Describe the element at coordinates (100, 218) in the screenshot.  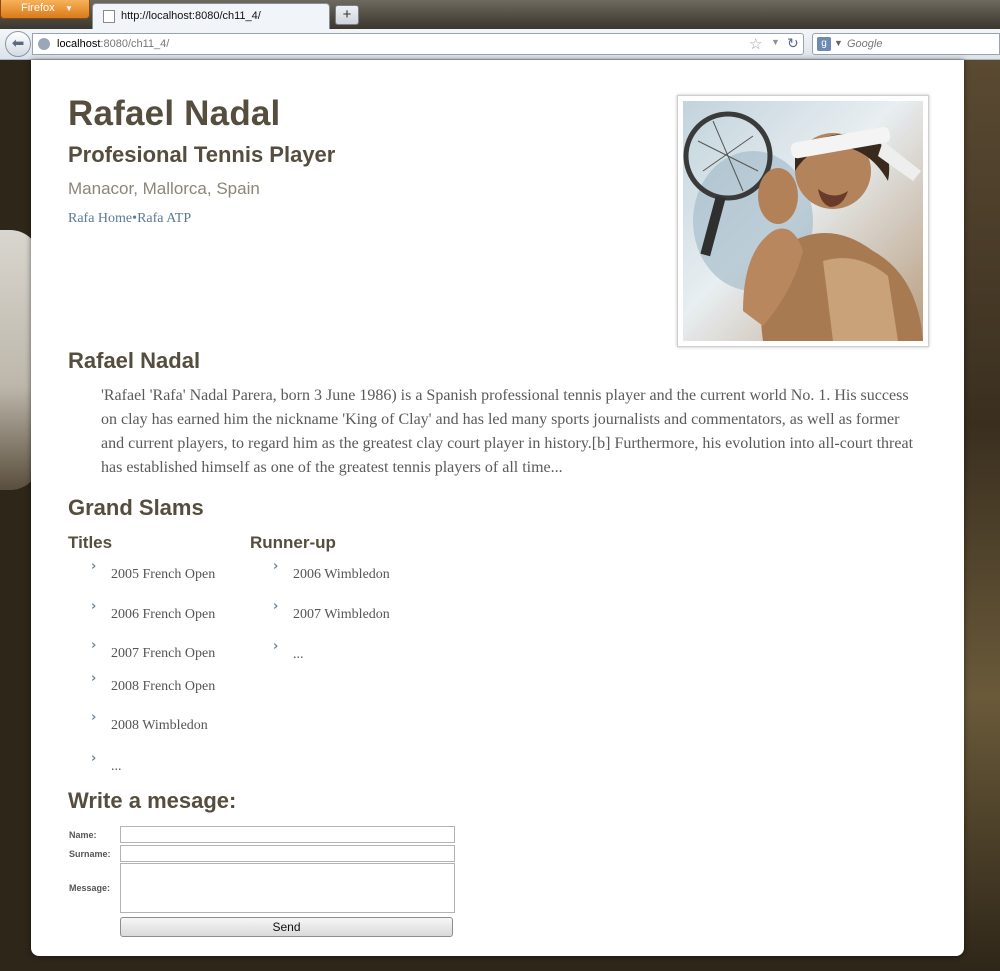
I see `link-rafa-home: Rafa Home` at that location.